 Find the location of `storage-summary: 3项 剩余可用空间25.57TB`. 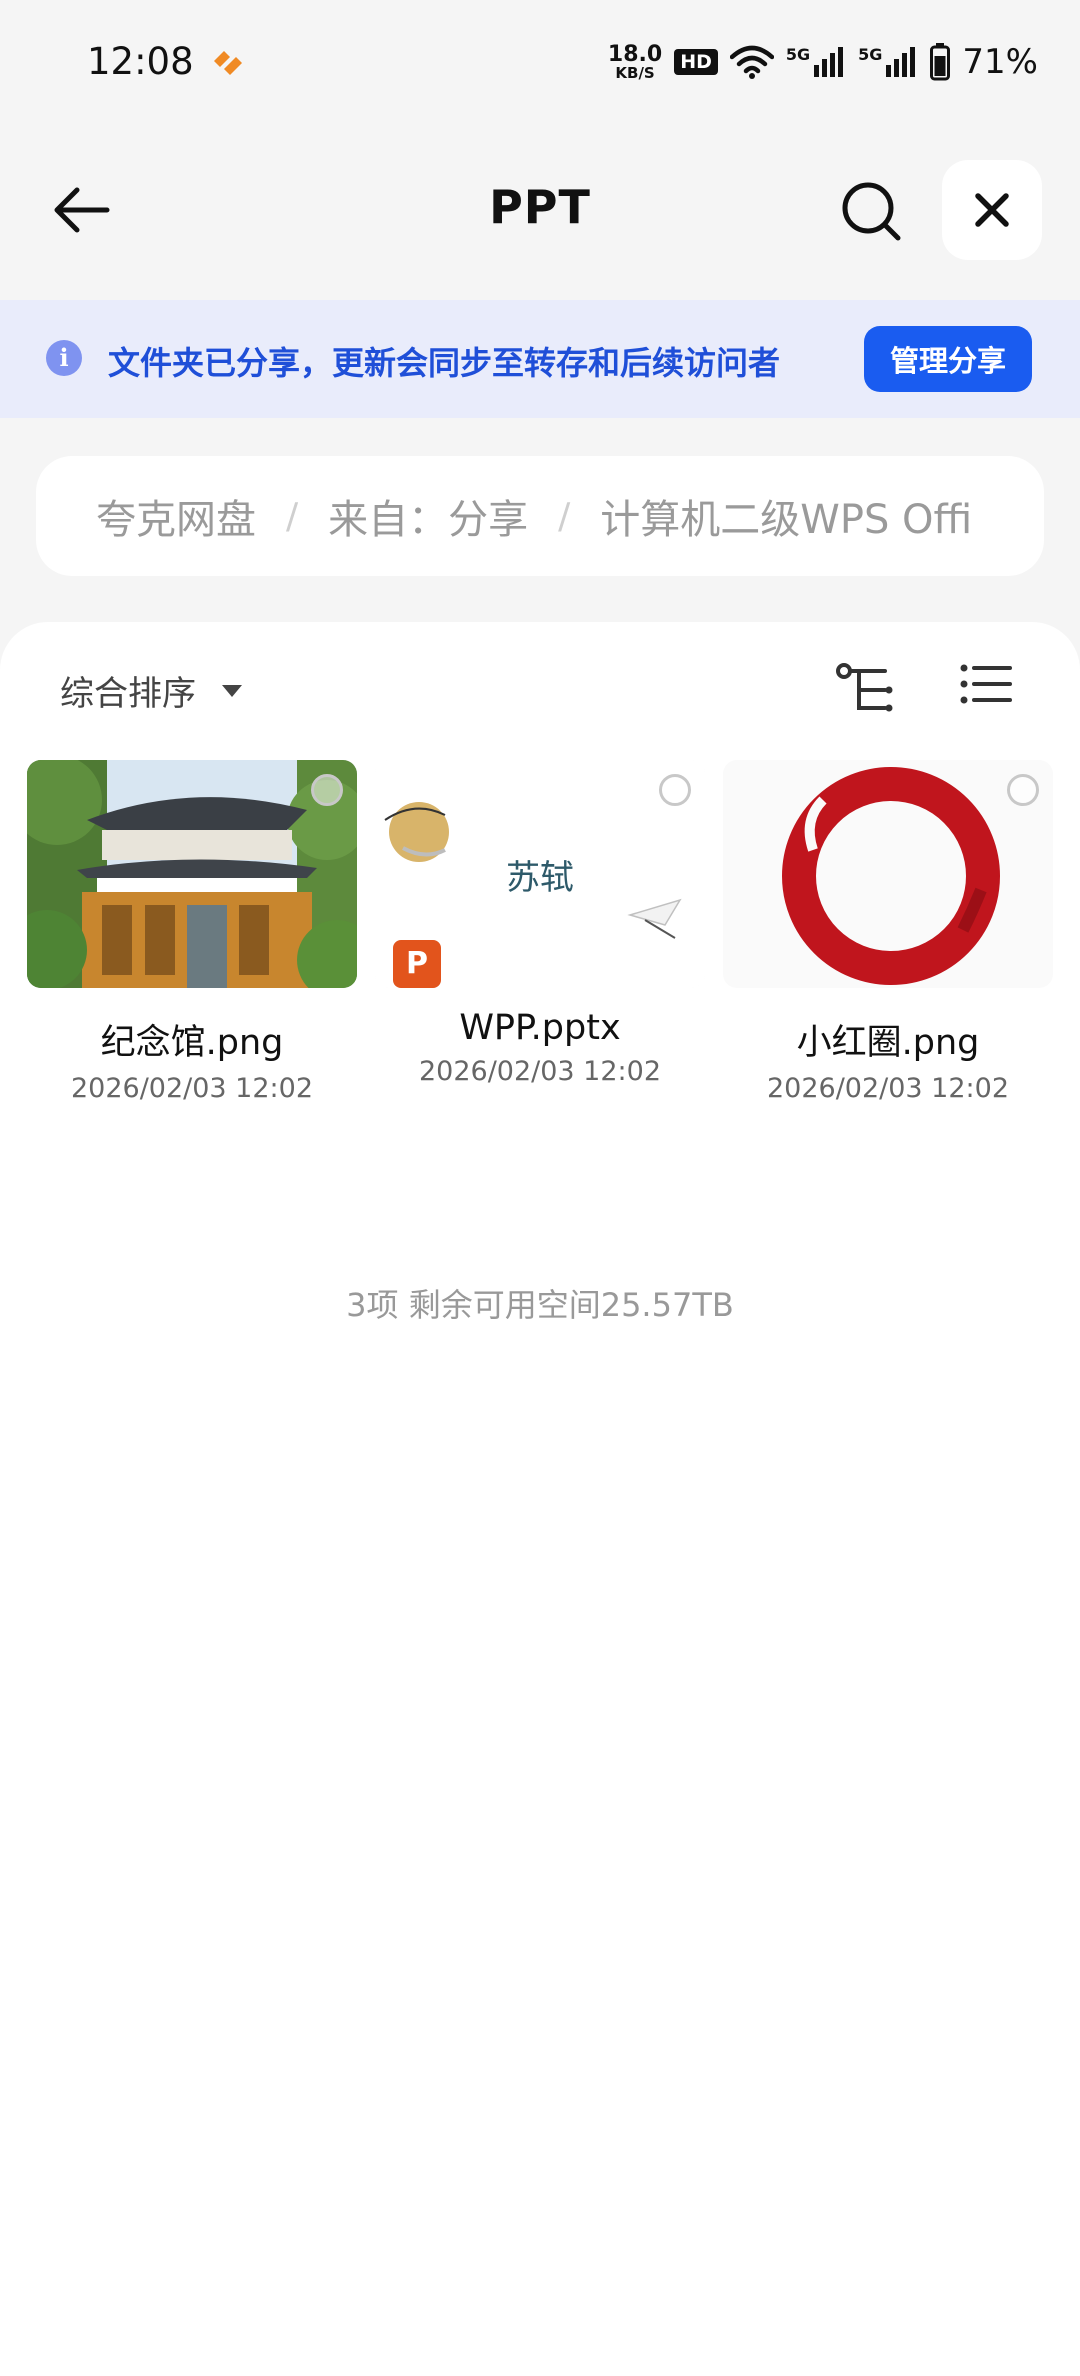

storage-summary: 3项 剩余可用空间25.57TB is located at coordinates (540, 1305).